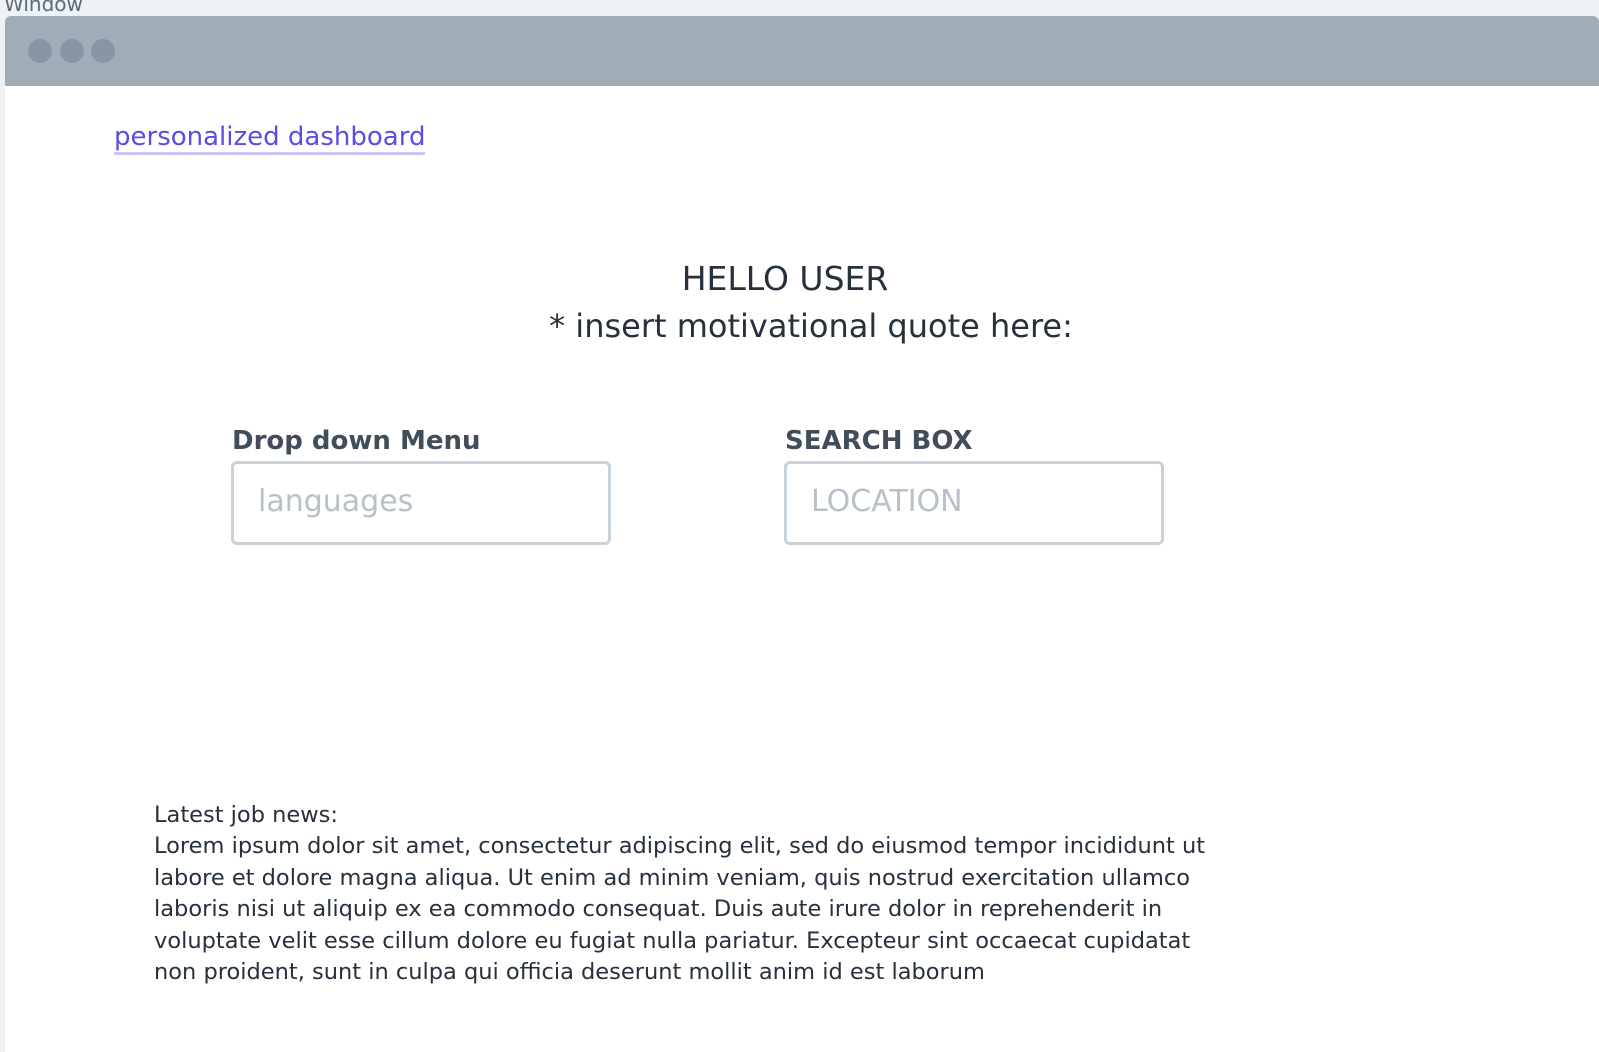  What do you see at coordinates (421, 503) in the screenshot?
I see `languages-dropdown: languages` at bounding box center [421, 503].